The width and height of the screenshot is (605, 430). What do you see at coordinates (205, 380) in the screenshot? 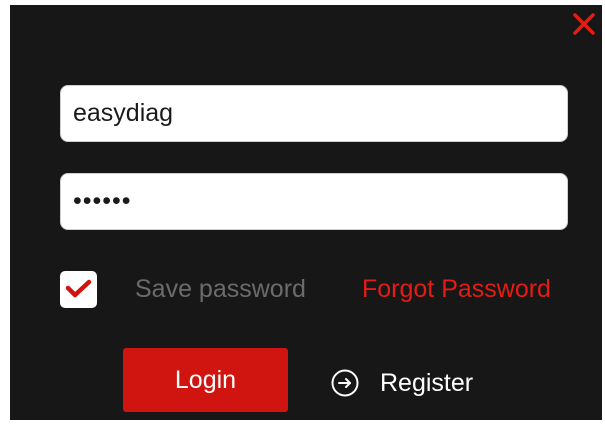
I see `login-button: Login` at bounding box center [205, 380].